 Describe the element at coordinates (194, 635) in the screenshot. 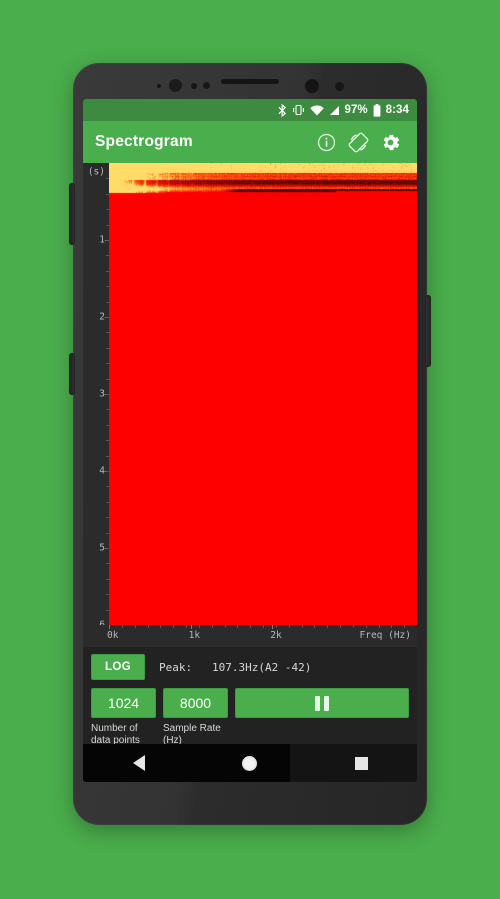

I see `x-tick-label: 1k` at that location.